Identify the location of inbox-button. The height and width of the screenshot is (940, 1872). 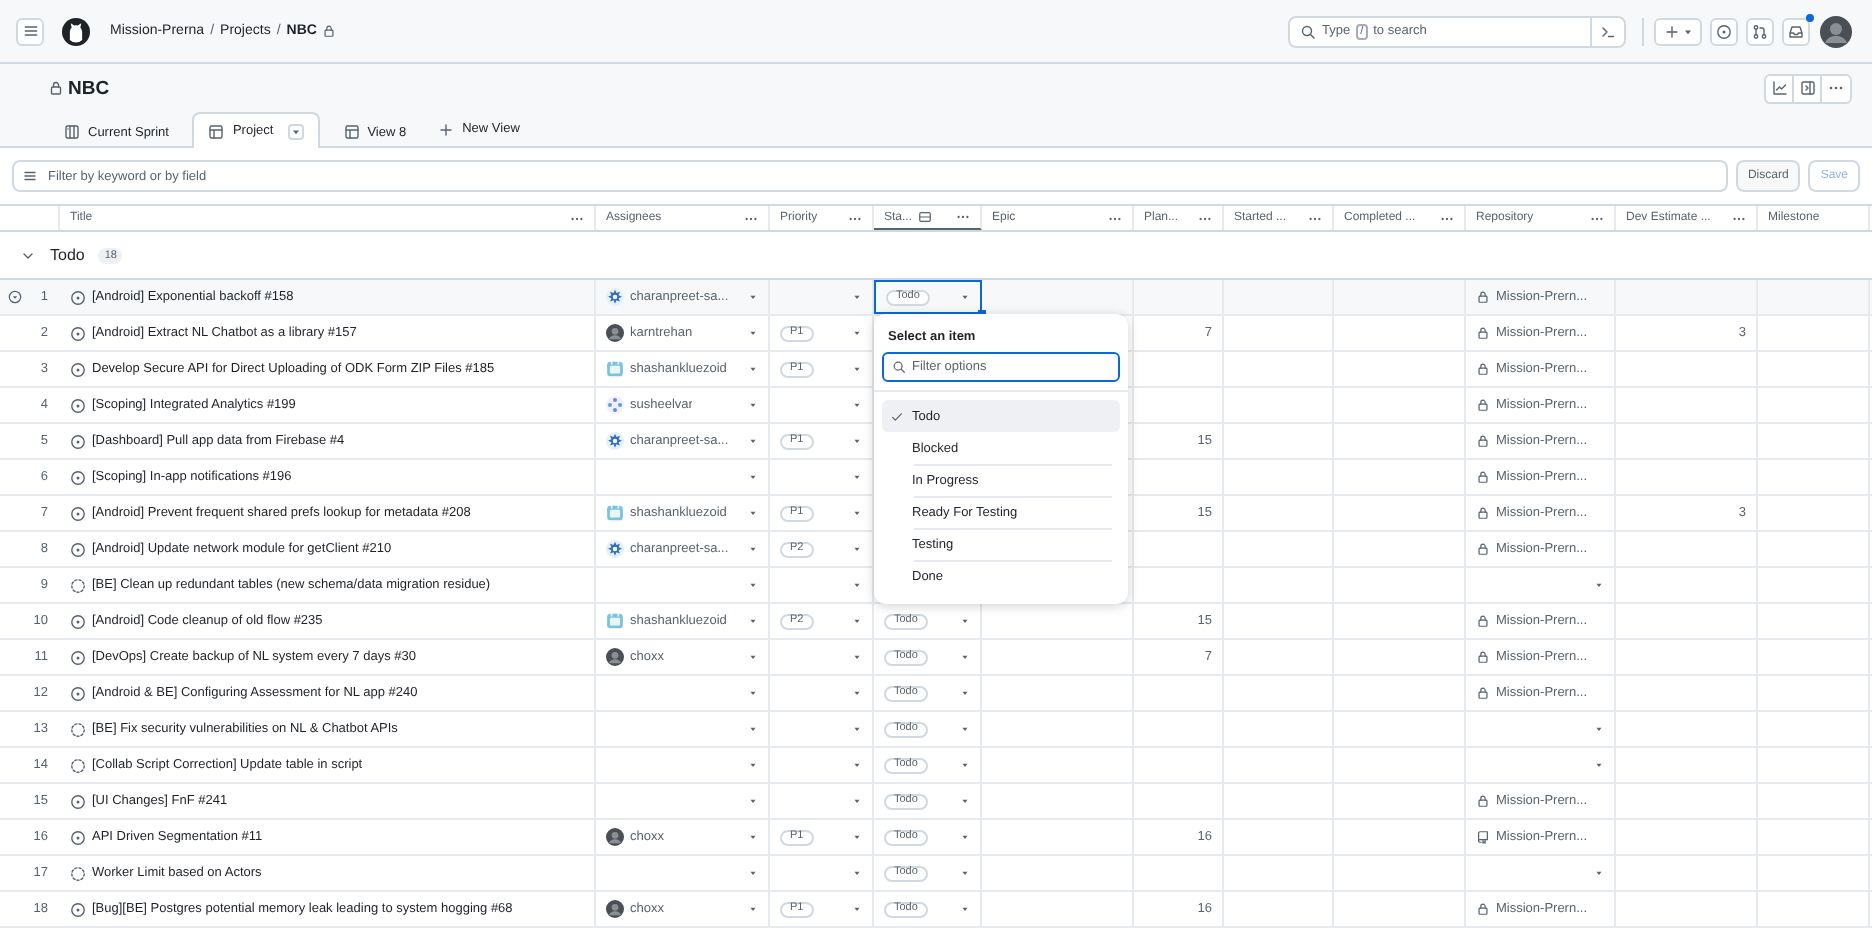
(1796, 31).